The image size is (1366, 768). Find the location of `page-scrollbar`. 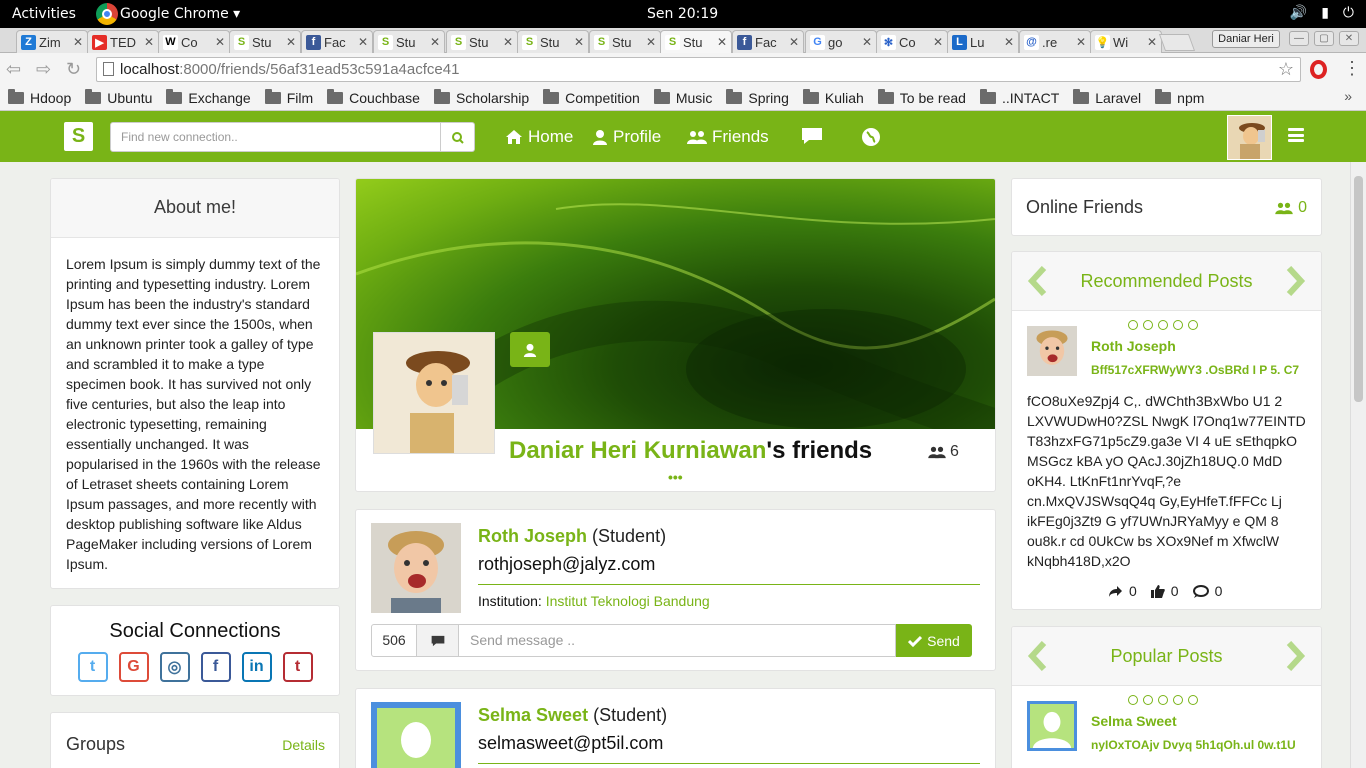

page-scrollbar is located at coordinates (1358, 465).